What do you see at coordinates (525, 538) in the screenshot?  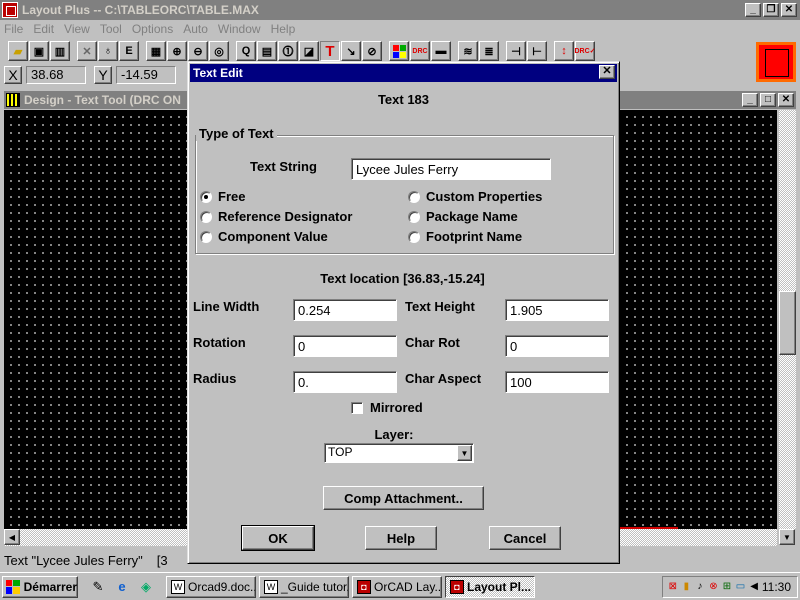 I see `cancel-button: Cancel` at bounding box center [525, 538].